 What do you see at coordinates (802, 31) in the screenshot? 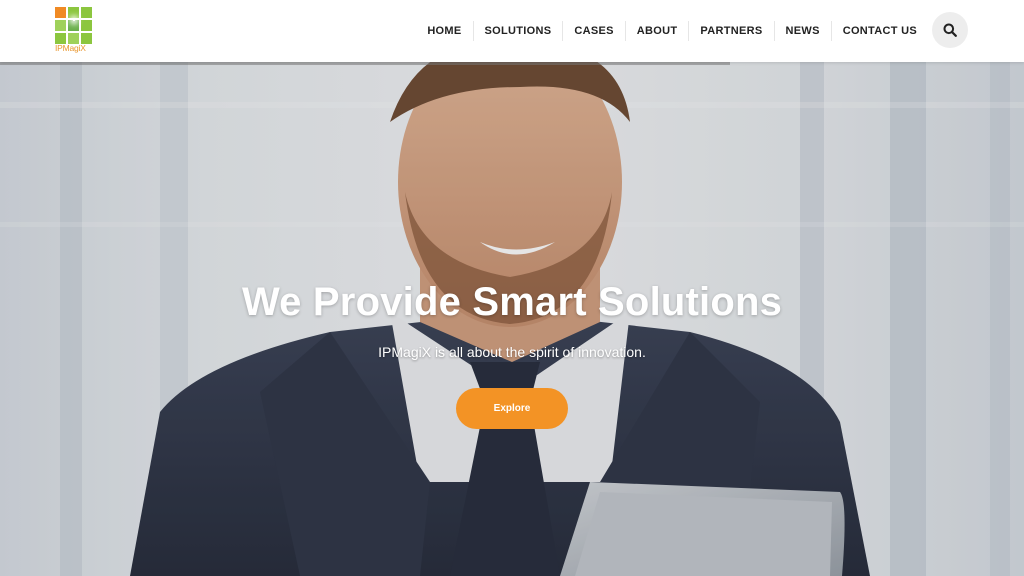
I see `nav-item-news: NEWS` at bounding box center [802, 31].